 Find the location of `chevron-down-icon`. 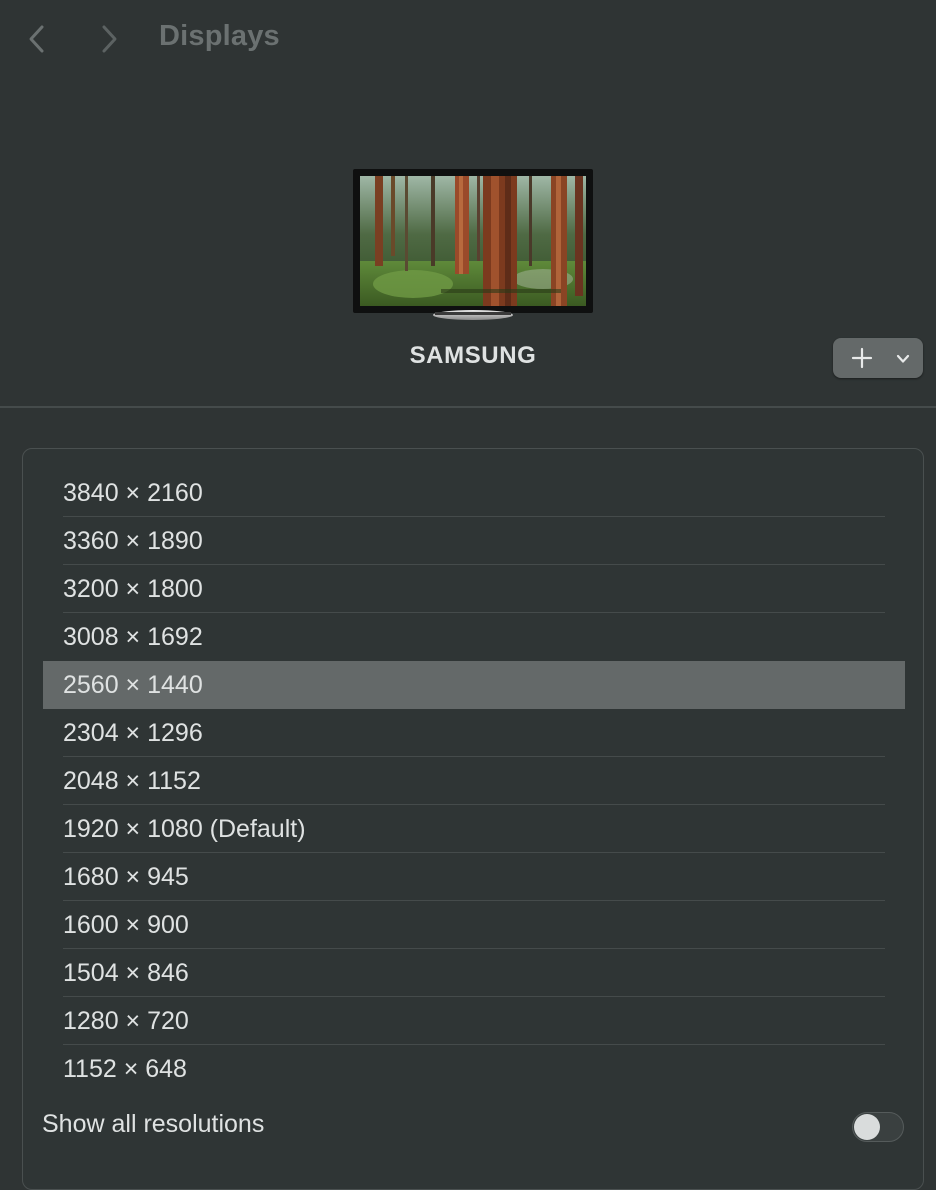

chevron-down-icon is located at coordinates (903, 358).